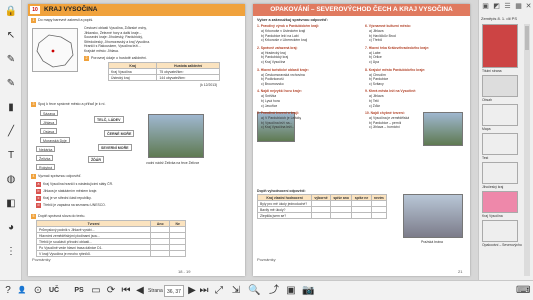  Describe the element at coordinates (518, 6) in the screenshot. I see `grid-icon: ▦` at that location.